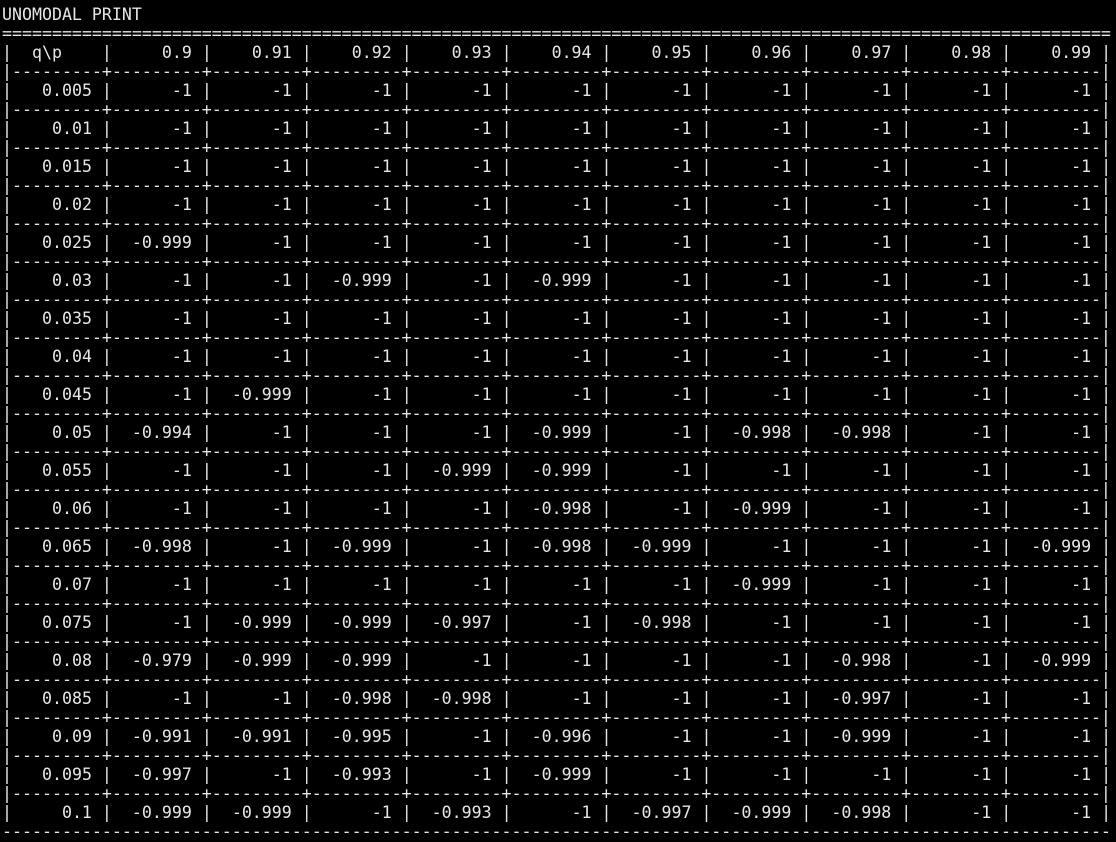 Image resolution: width=1116 pixels, height=842 pixels. What do you see at coordinates (771, 52) in the screenshot?
I see `column-header: 0.96` at bounding box center [771, 52].